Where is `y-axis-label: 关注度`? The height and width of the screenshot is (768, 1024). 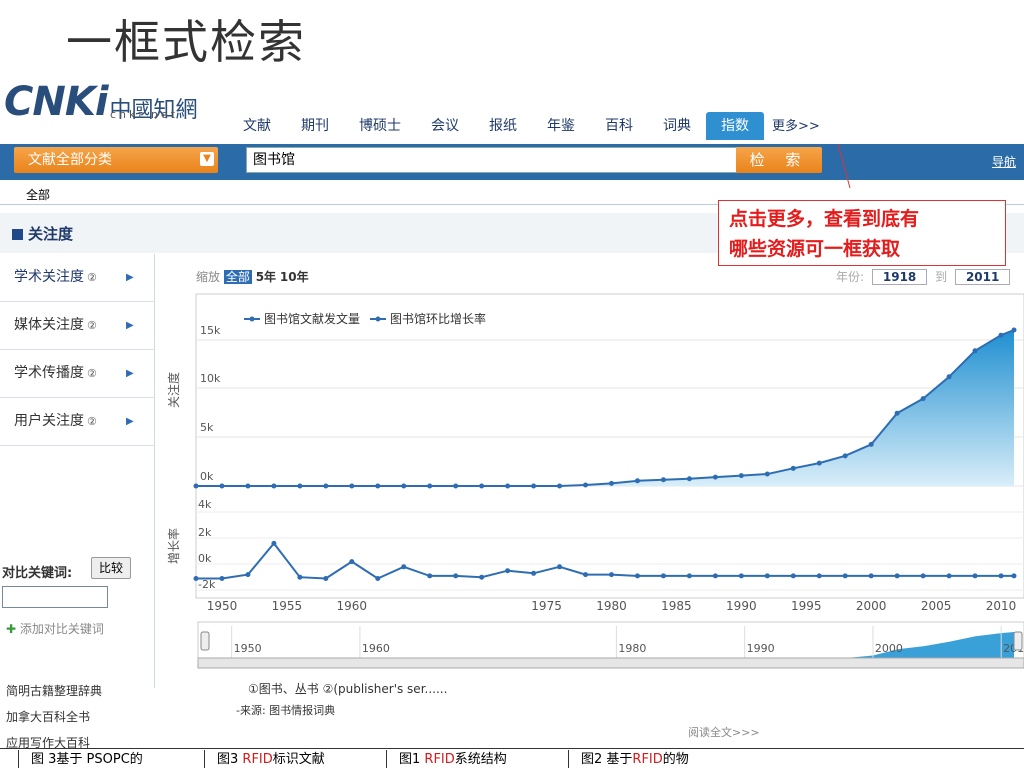
y-axis-label: 关注度 is located at coordinates (173, 390).